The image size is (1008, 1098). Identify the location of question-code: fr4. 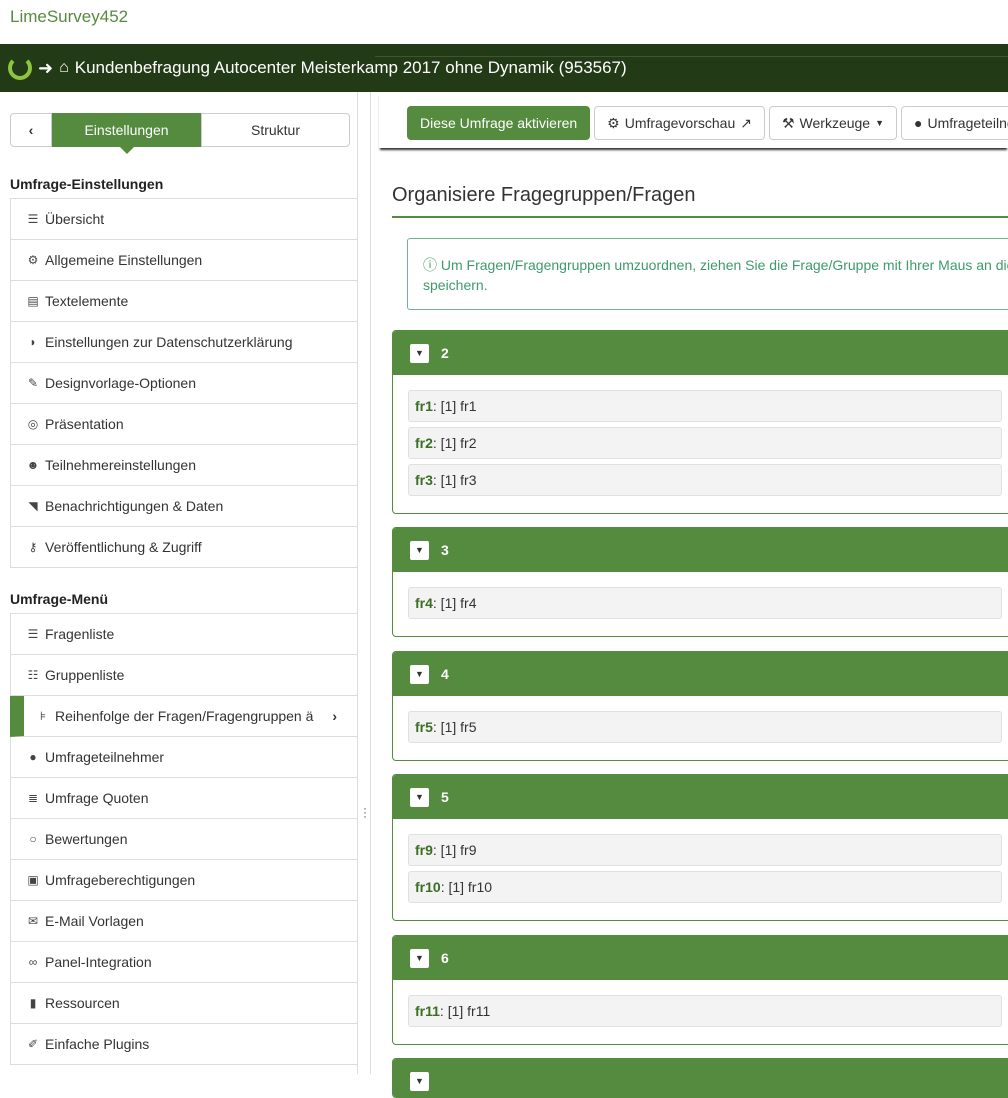
(424, 603).